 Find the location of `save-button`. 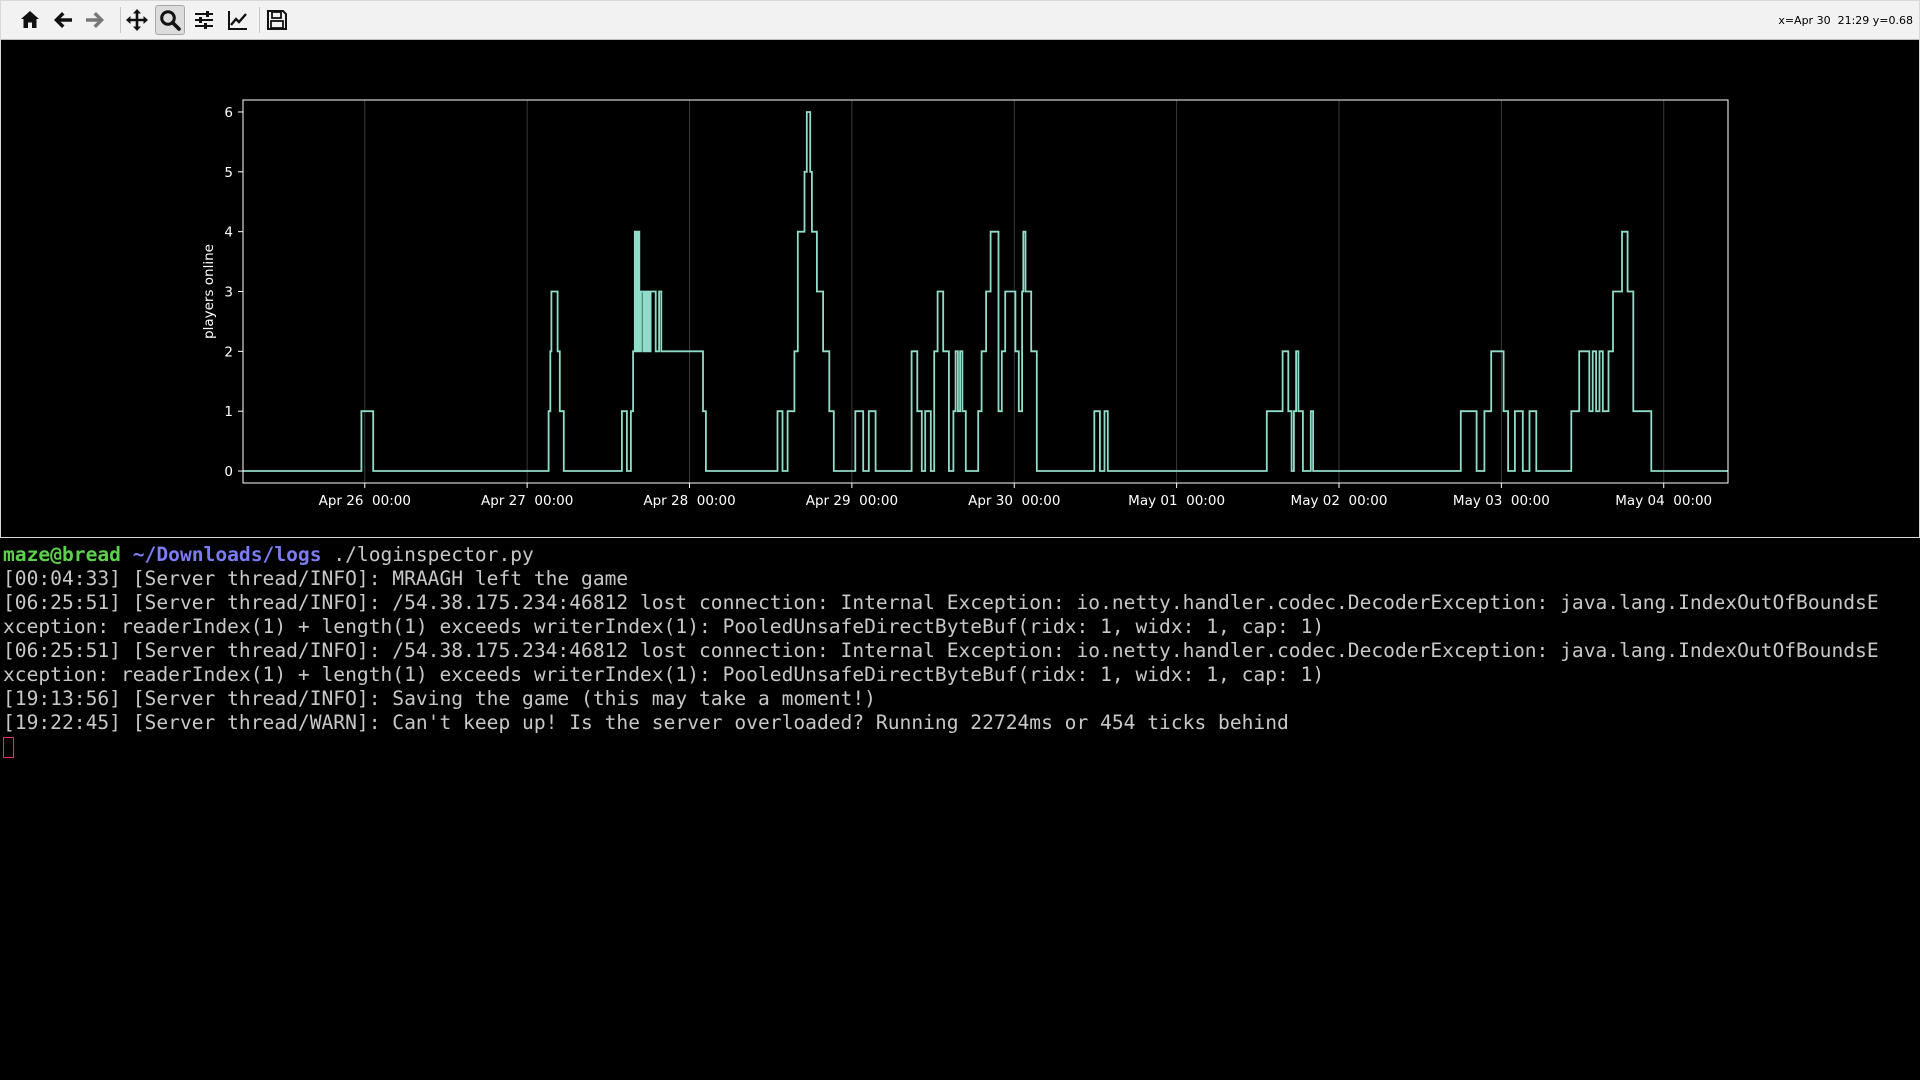

save-button is located at coordinates (277, 20).